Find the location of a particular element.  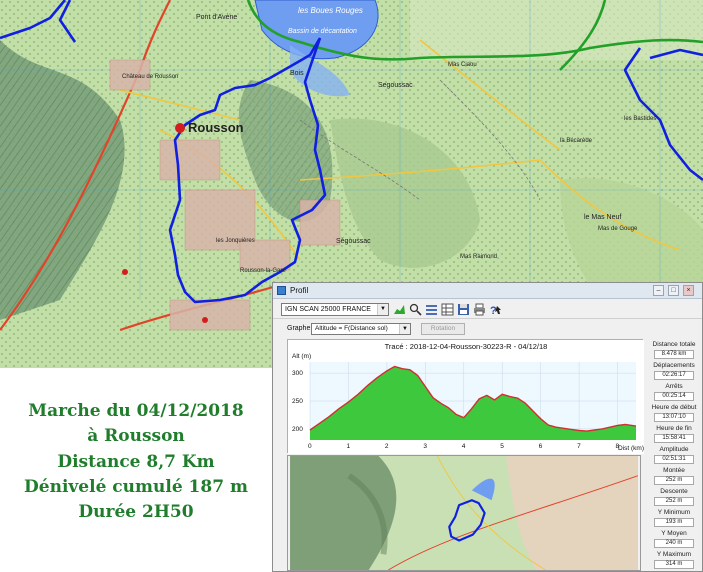

map-label-becarede: la Bécarède is located at coordinates (576, 141).